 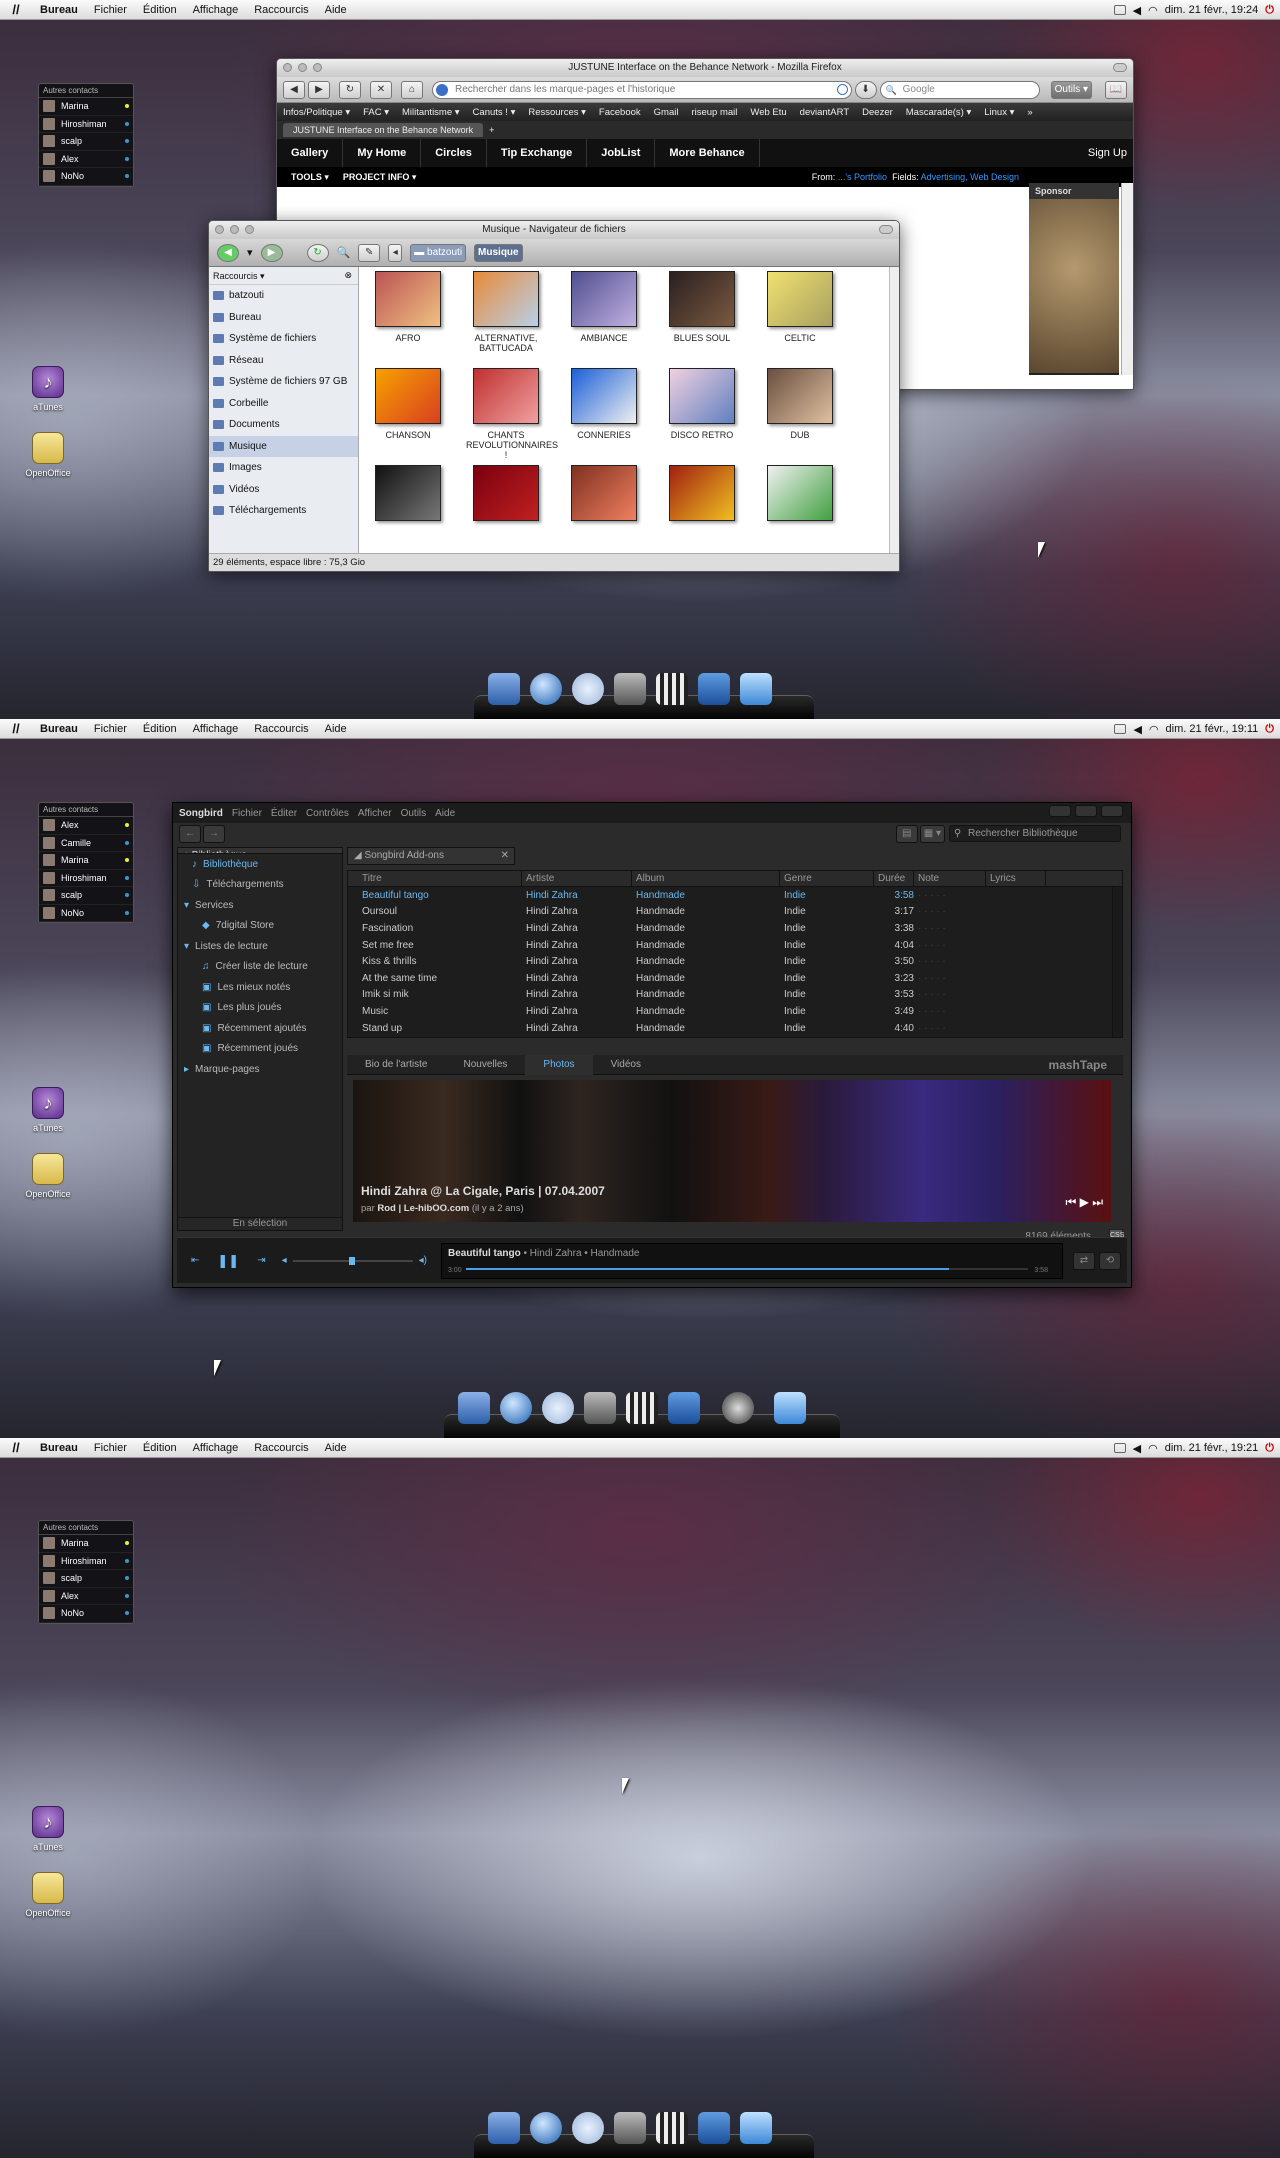 What do you see at coordinates (110, 1448) in the screenshot?
I see `menu-fichier: Fichier` at bounding box center [110, 1448].